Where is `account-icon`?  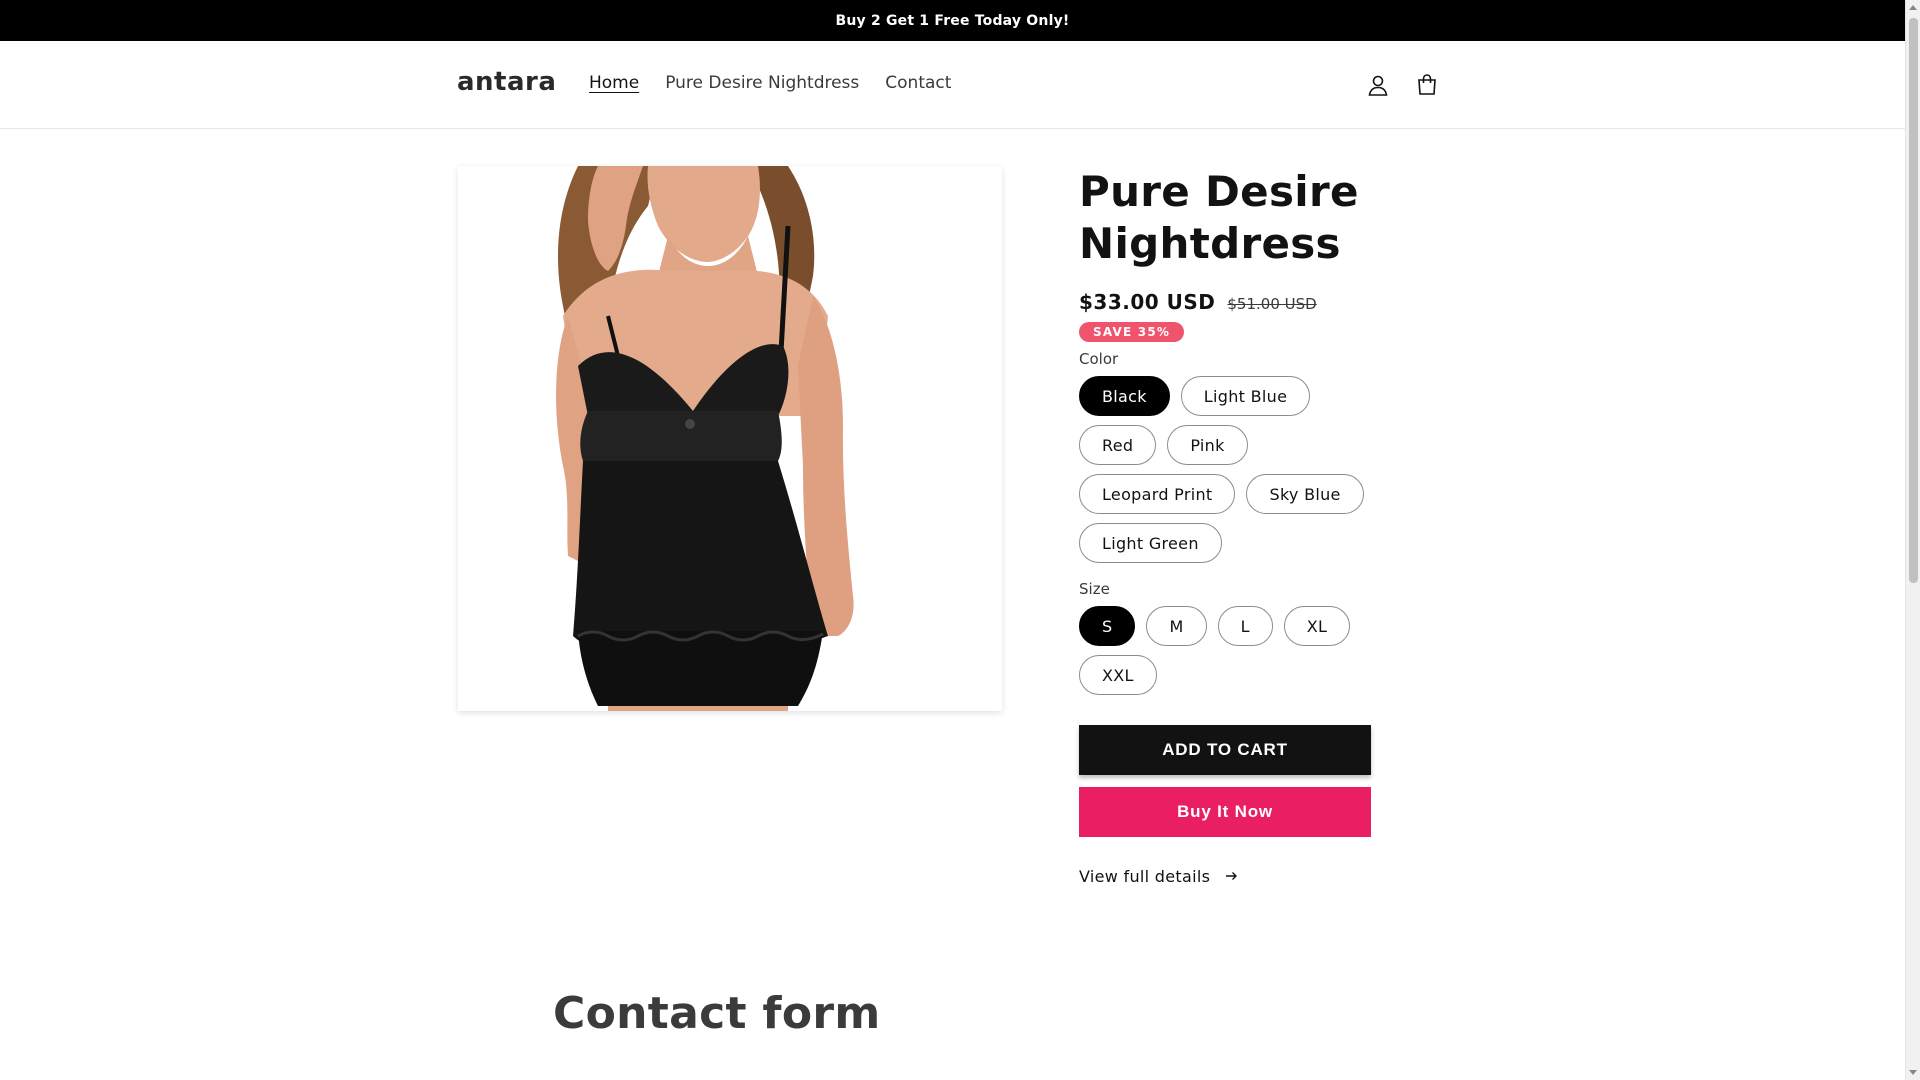
account-icon is located at coordinates (1378, 85).